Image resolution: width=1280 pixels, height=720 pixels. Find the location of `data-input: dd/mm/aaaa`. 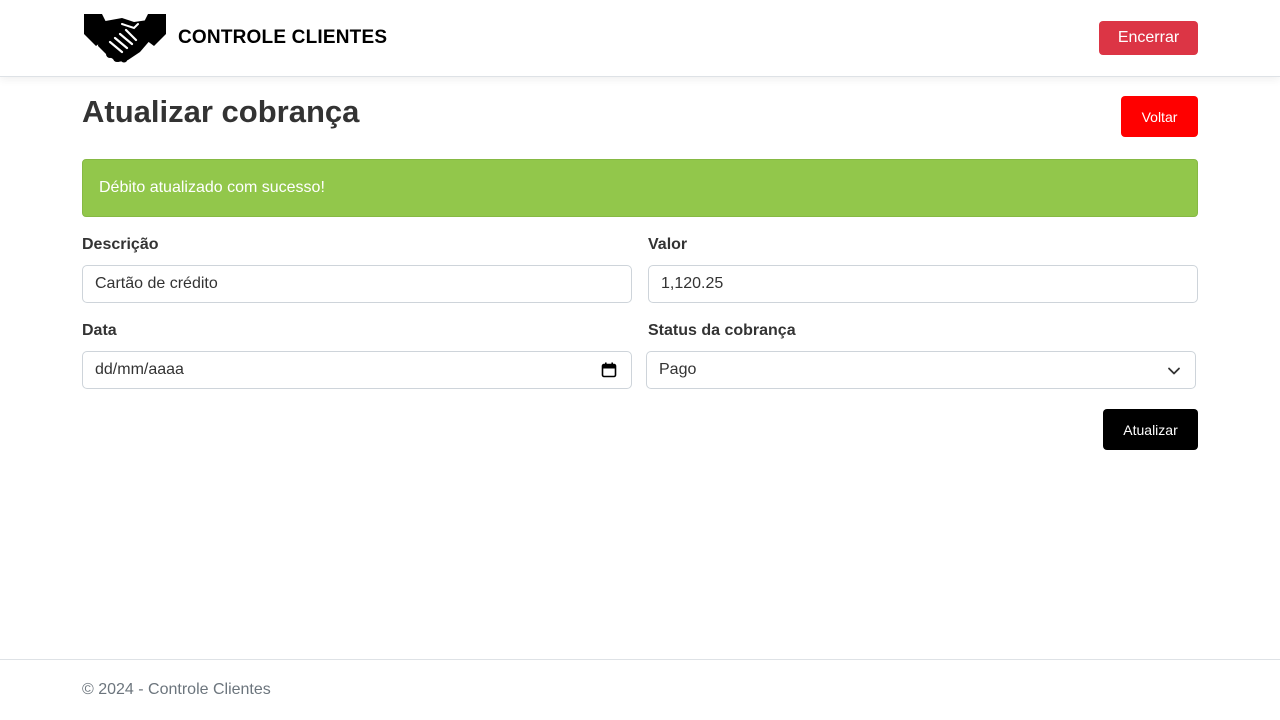

data-input: dd/mm/aaaa is located at coordinates (357, 370).